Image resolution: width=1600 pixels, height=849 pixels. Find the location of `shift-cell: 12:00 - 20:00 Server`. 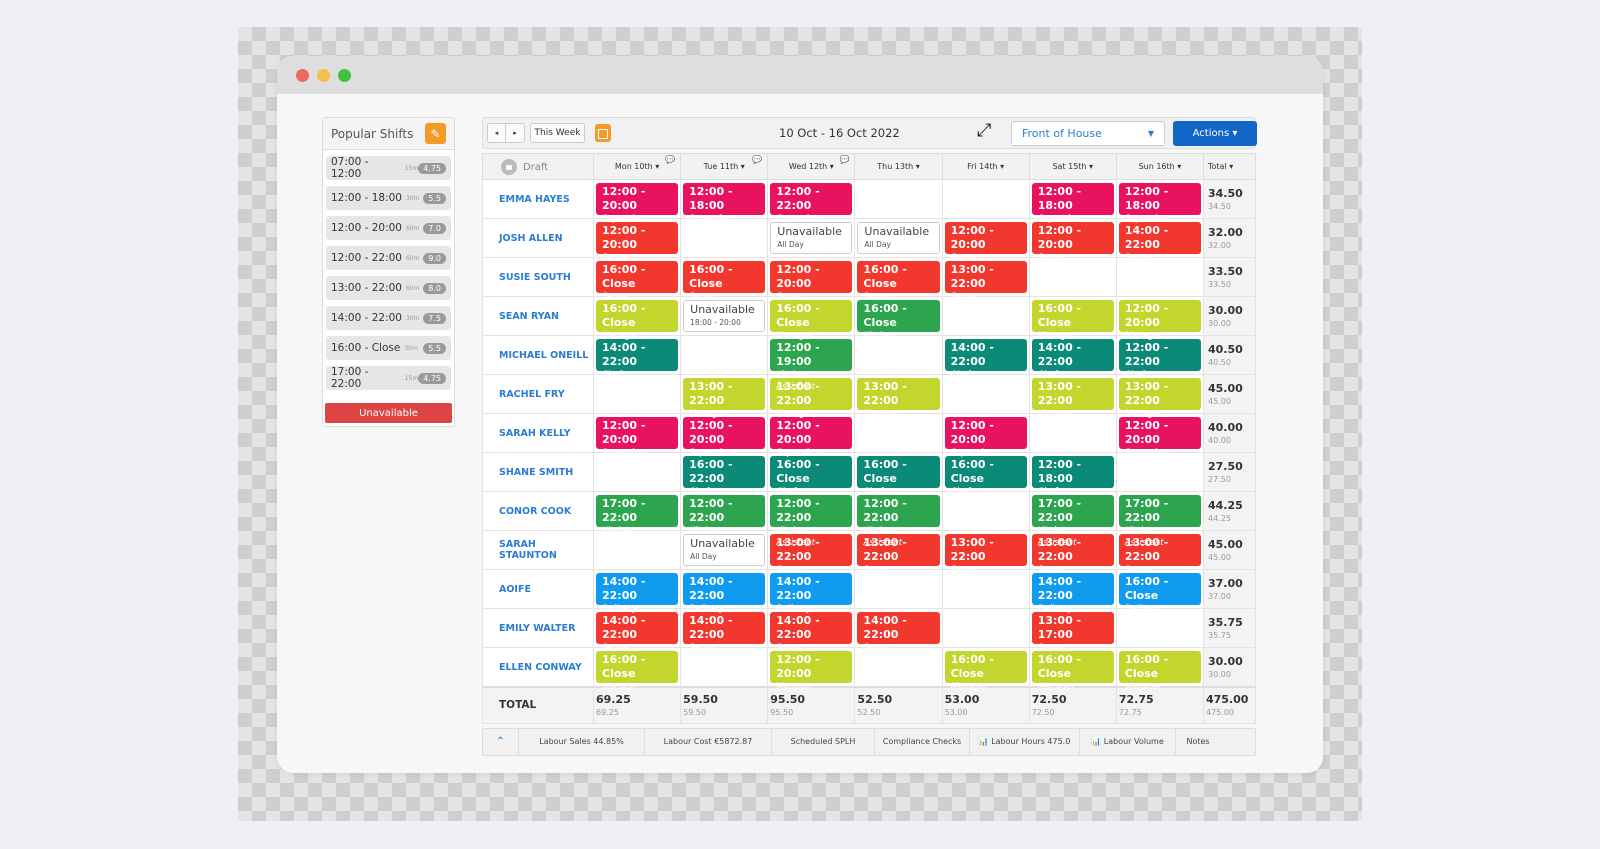

shift-cell: 12:00 - 20:00 Server is located at coordinates (811, 279).